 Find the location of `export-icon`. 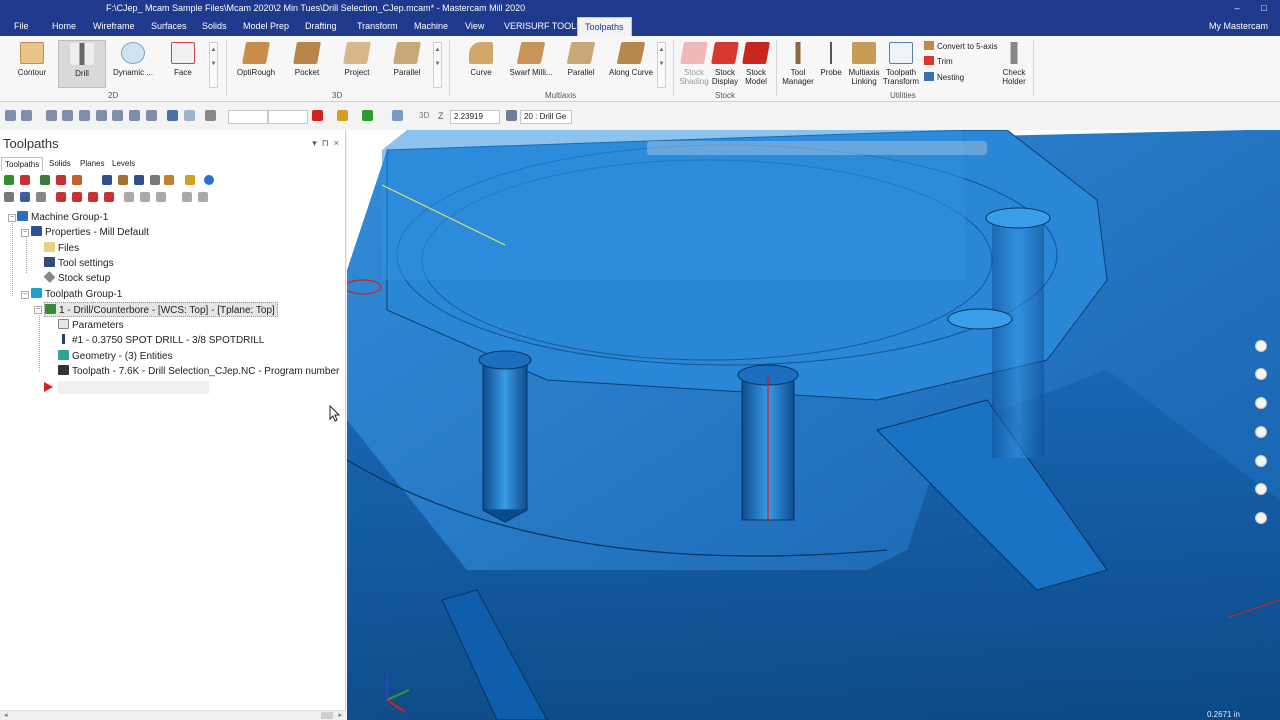

export-icon is located at coordinates (101, 115).